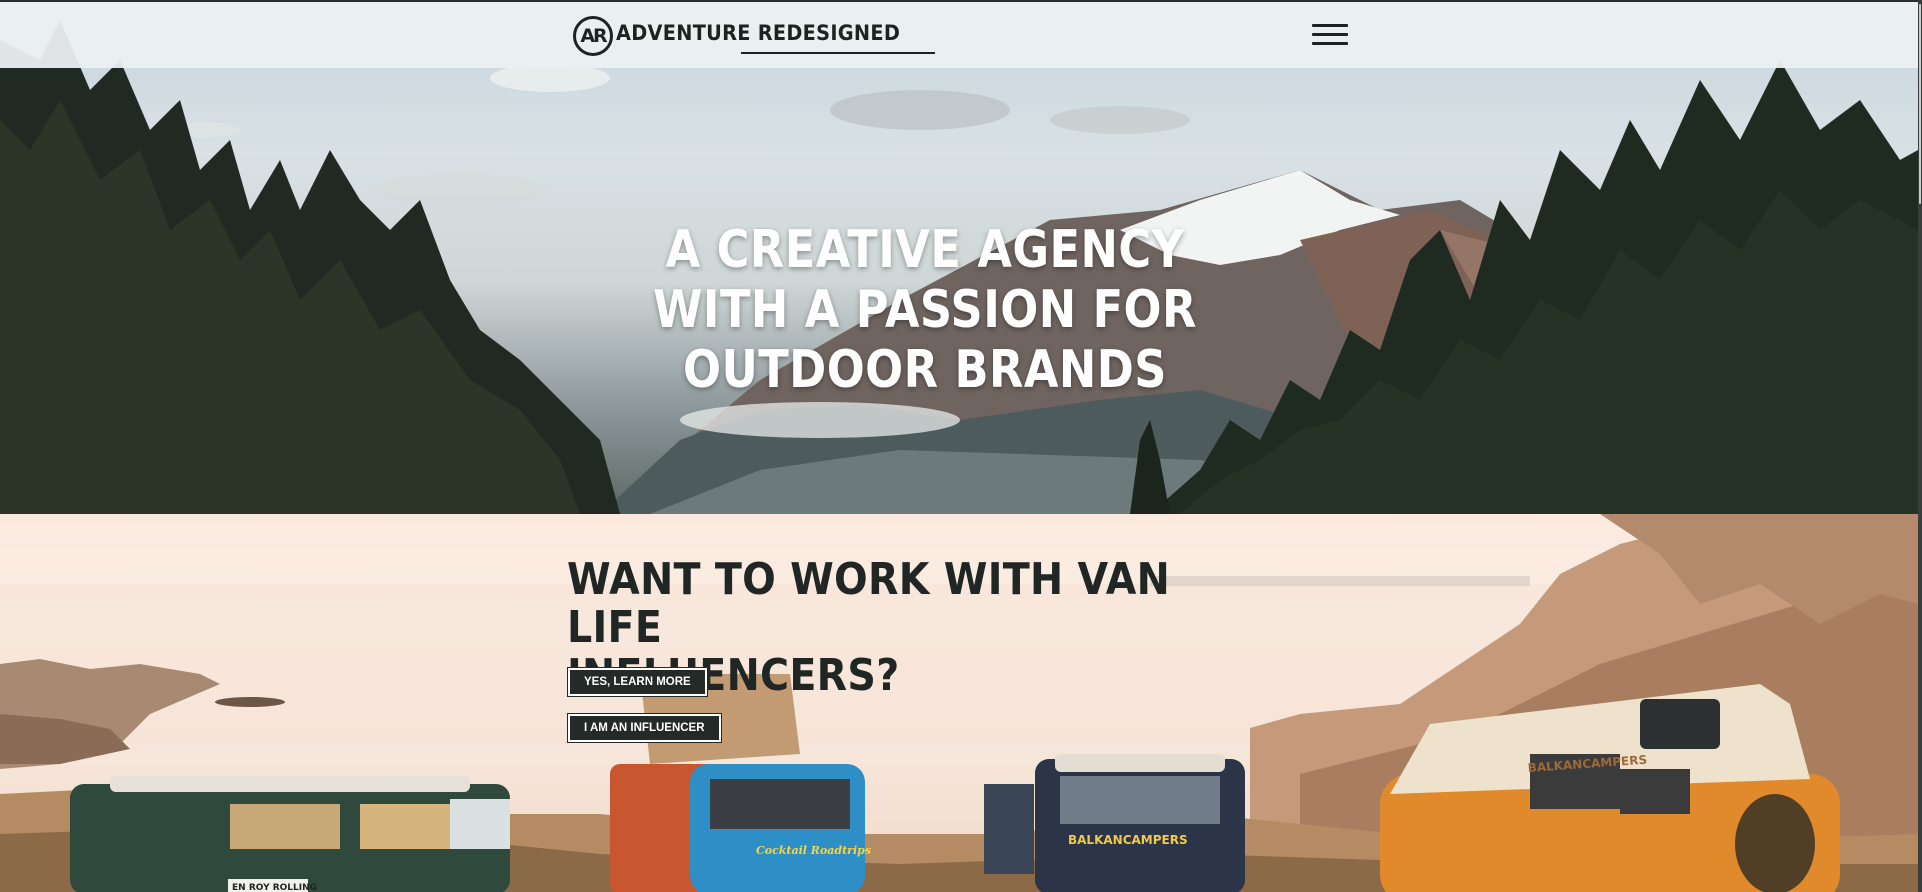 This screenshot has height=892, width=1922. I want to click on van-decal-label: Cocktail Roadtrips, so click(813, 850).